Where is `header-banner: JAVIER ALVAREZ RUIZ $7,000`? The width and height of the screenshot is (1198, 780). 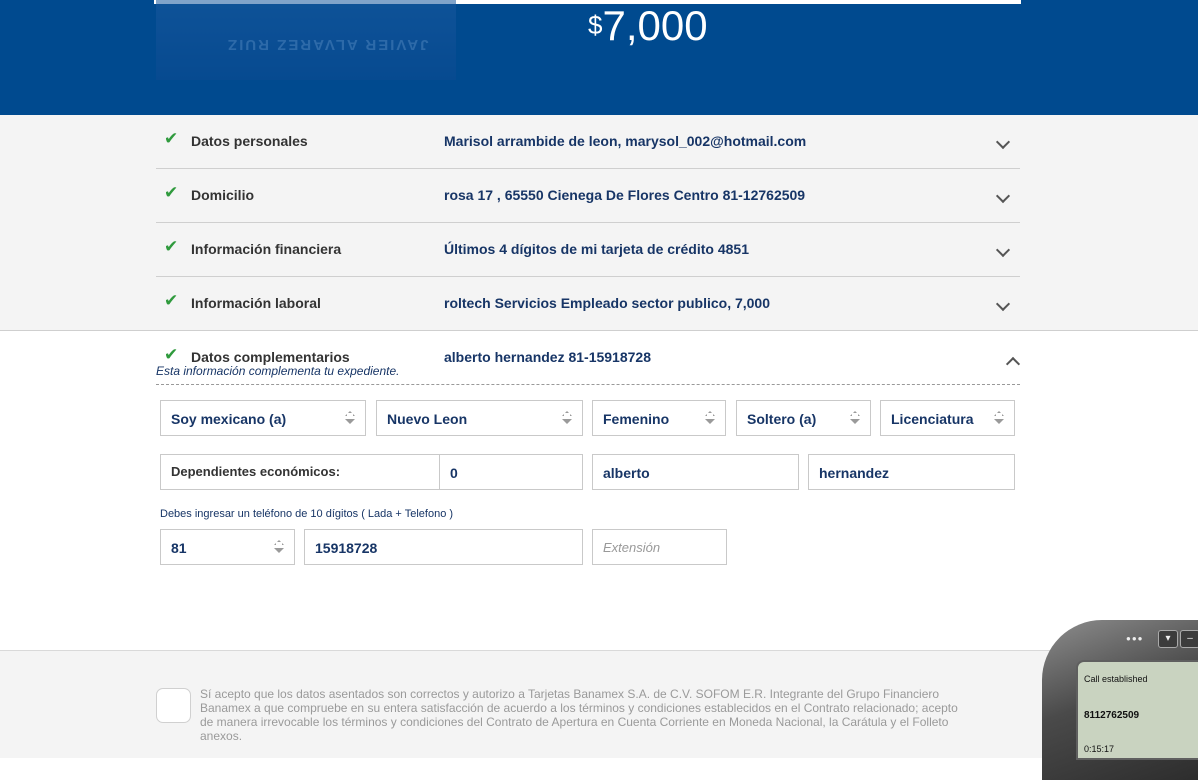 header-banner: JAVIER ALVAREZ RUIZ $7,000 is located at coordinates (599, 57).